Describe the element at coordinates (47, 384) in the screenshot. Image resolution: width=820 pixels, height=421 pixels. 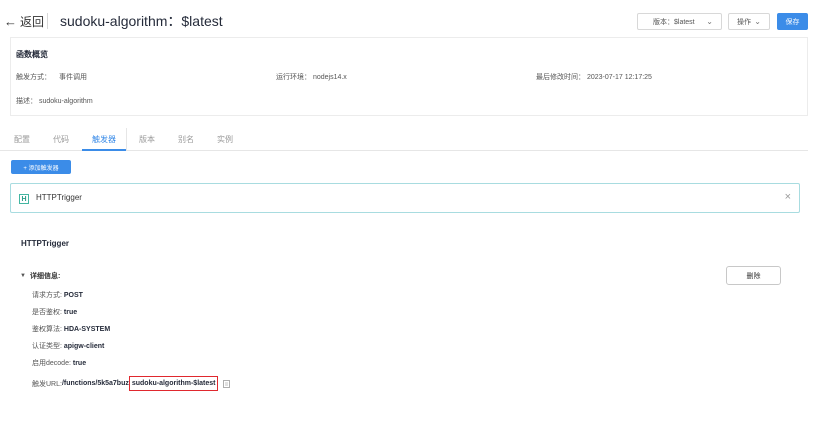
I see `trigger-url-label: 触发URL:` at that location.